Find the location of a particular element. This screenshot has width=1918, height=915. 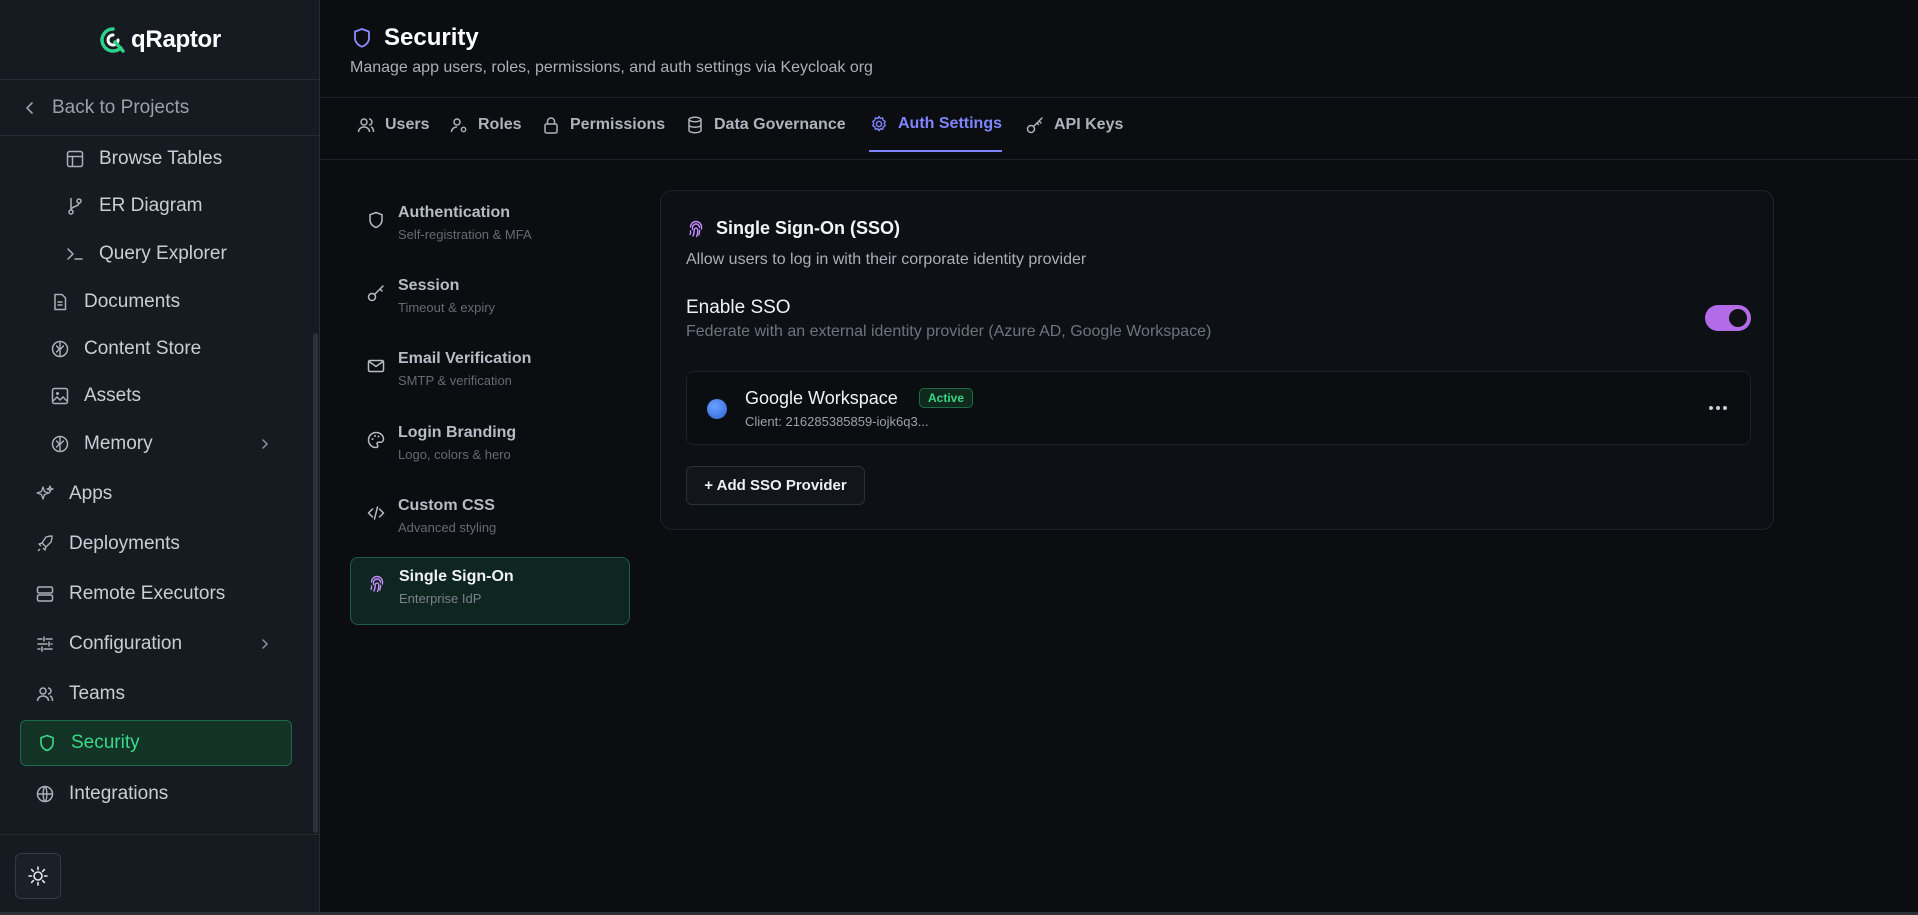

sidebar-item-deployments: Deployments is located at coordinates (107, 544).